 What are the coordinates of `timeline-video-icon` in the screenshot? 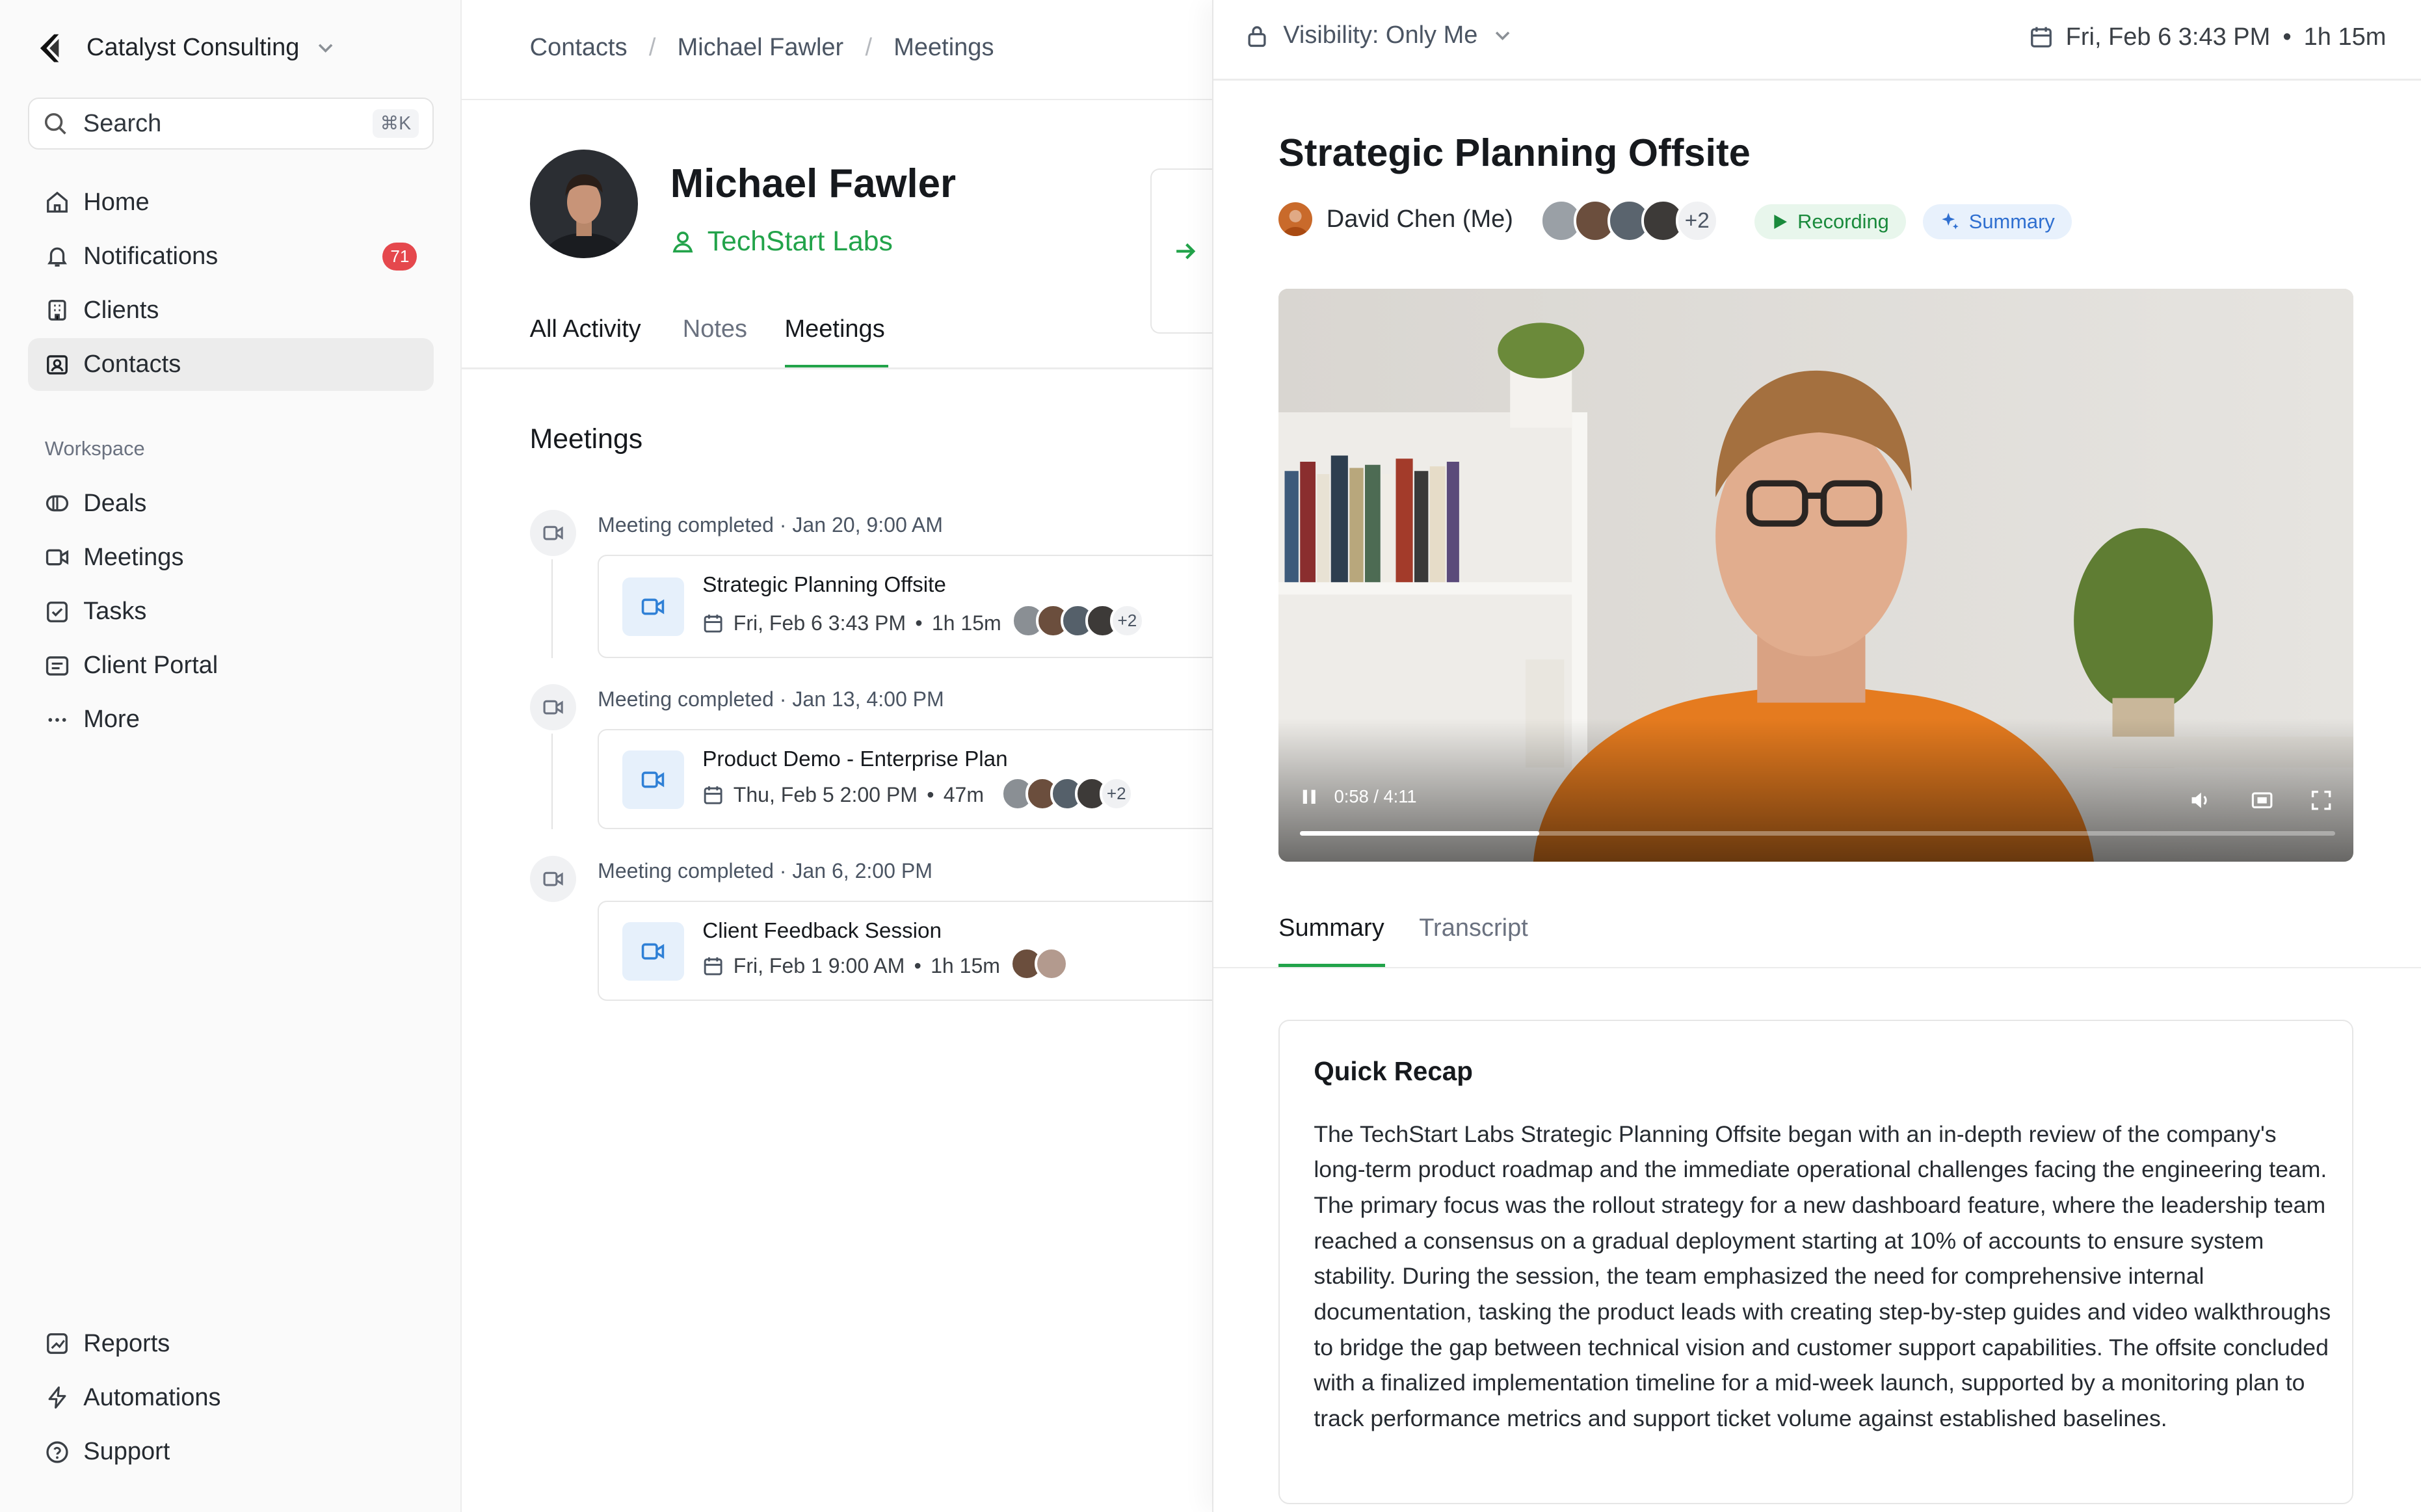 It's located at (552, 878).